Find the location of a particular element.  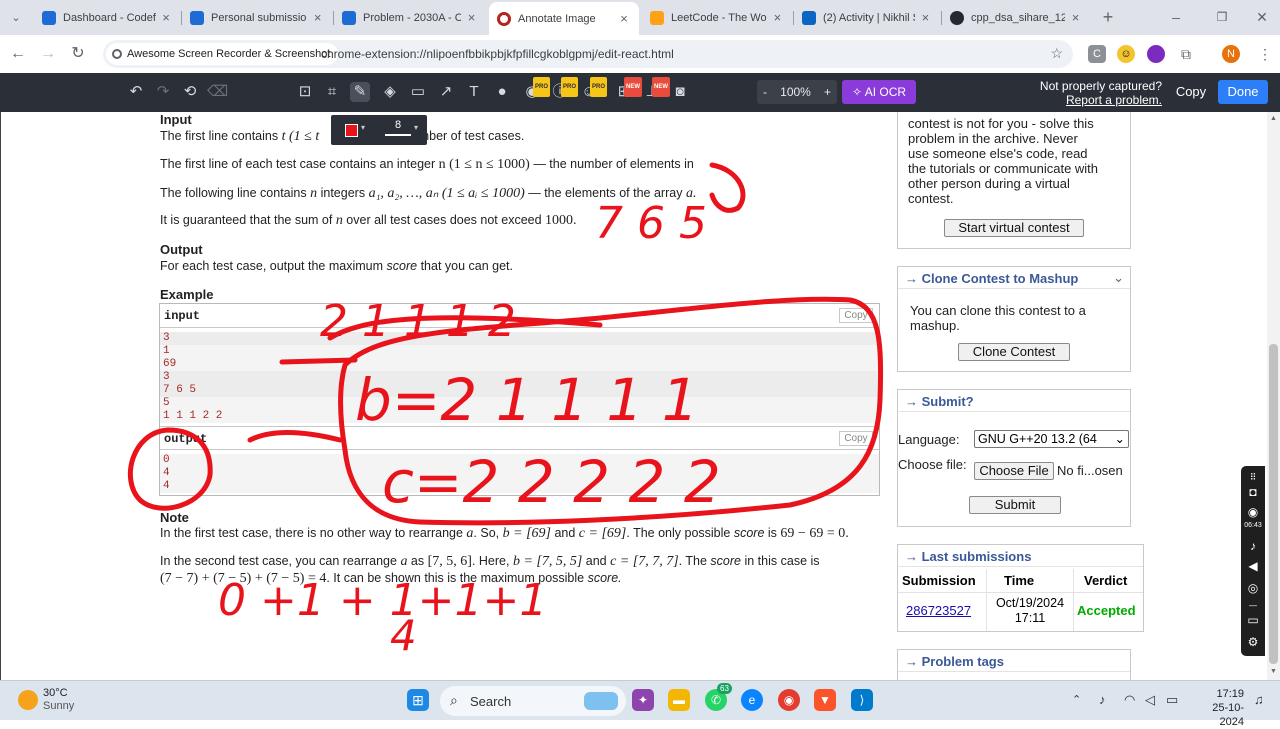

stroke-size-value: 8 is located at coordinates (398, 125).